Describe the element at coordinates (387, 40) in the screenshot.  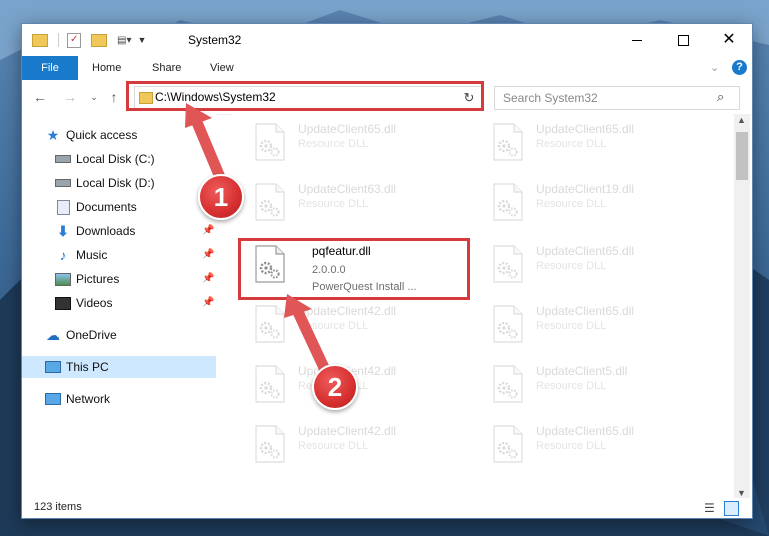
I see `title-bar: ✓ ▤▾ ▼ System32 ✕` at that location.